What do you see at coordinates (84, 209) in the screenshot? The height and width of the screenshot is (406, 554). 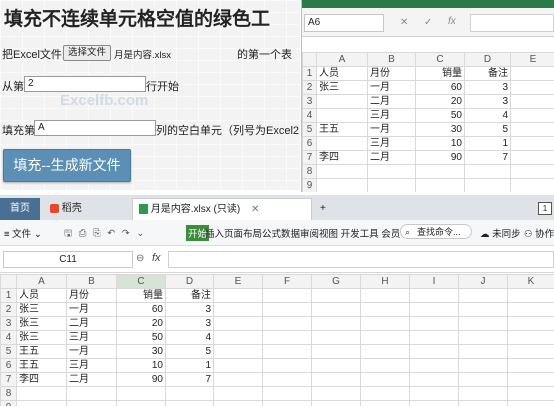 I see `tab-docer: 稻壳` at bounding box center [84, 209].